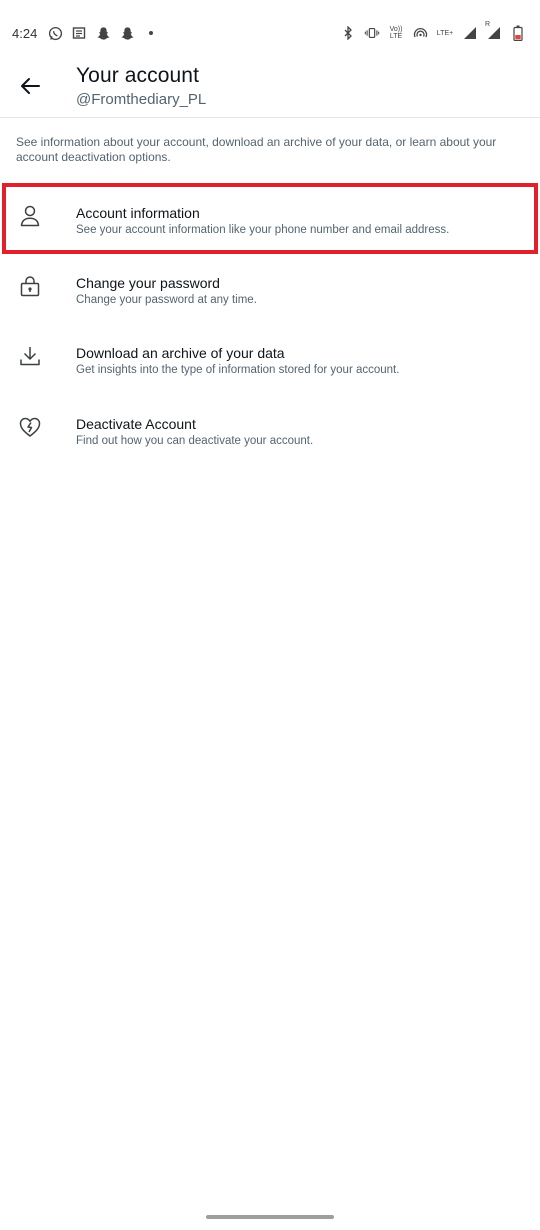 The image size is (540, 1230). I want to click on divider, so click(270, 117).